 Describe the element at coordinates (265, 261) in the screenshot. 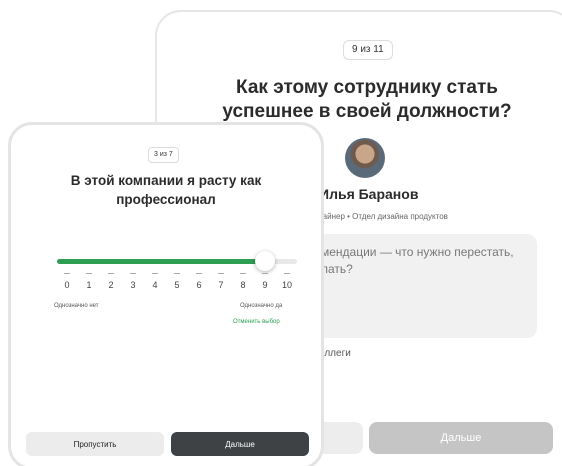

I see `slider-thumb` at that location.